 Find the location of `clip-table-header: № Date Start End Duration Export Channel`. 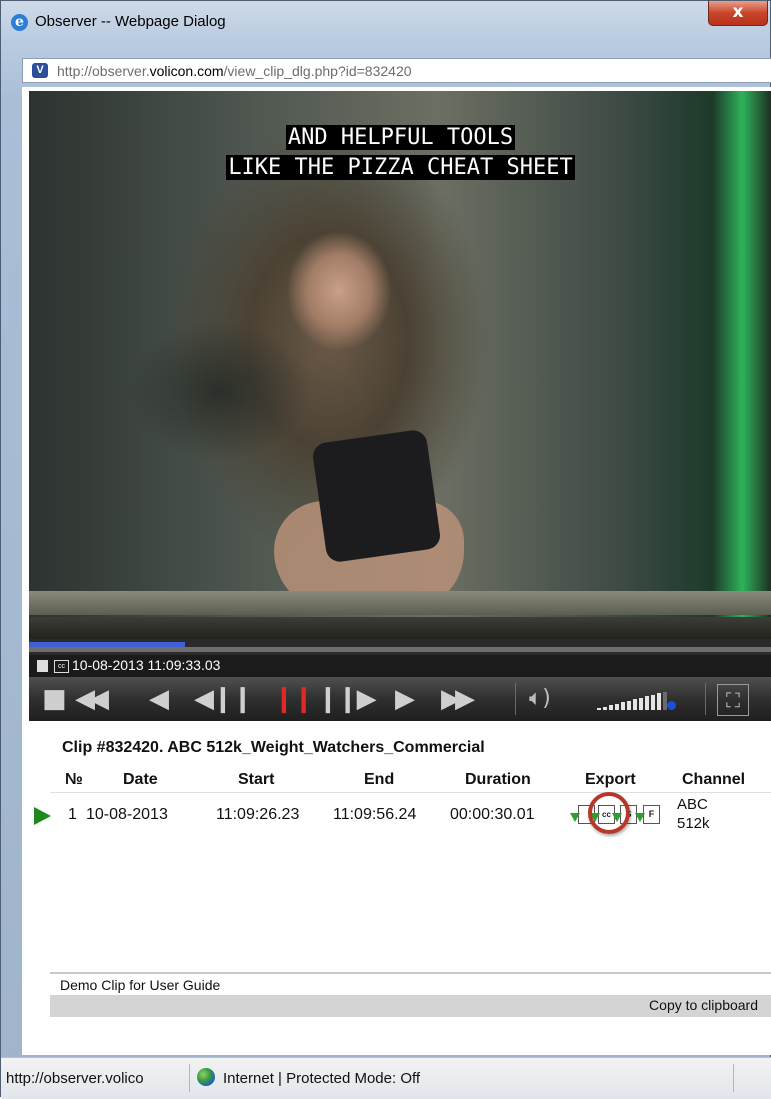

clip-table-header: № Date Start End Duration Export Channel is located at coordinates (396, 784).